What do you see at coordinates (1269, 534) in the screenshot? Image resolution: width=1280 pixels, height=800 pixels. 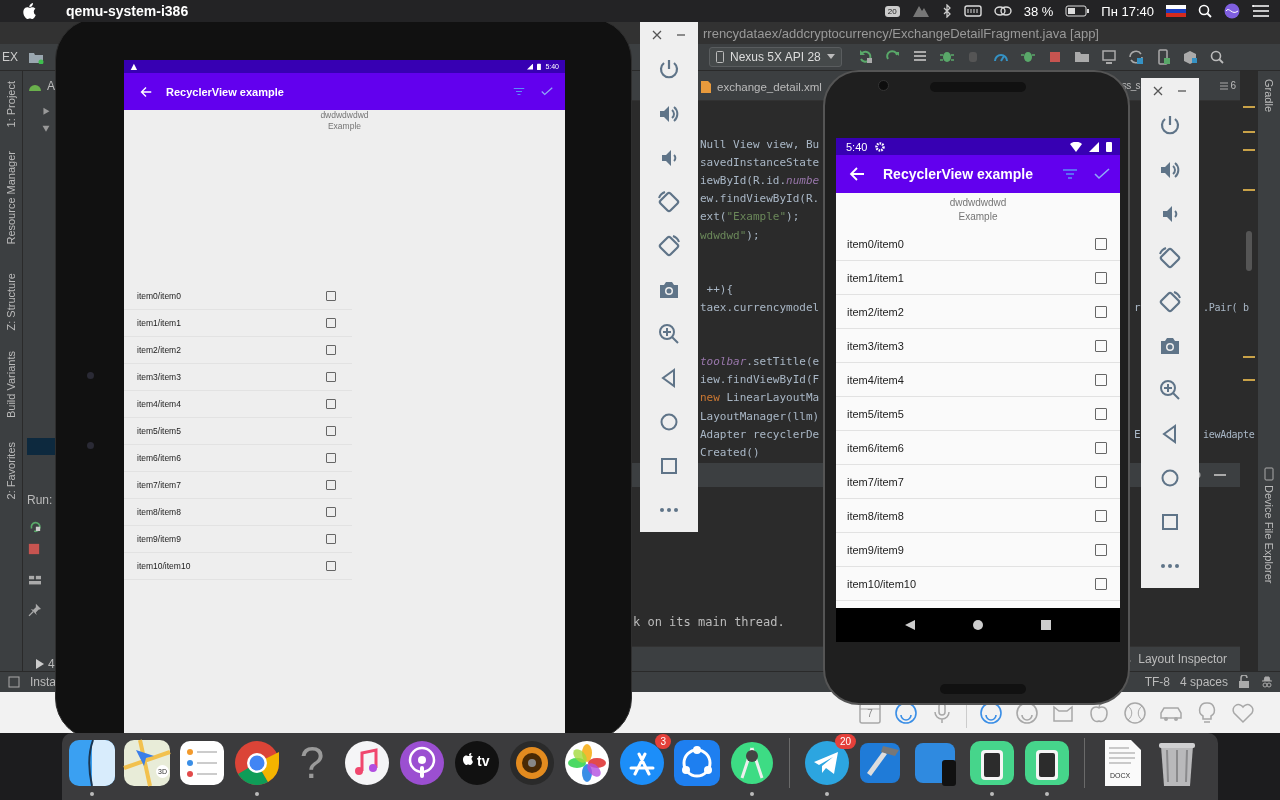 I see `tool-window-tab: Device File Explorer` at bounding box center [1269, 534].